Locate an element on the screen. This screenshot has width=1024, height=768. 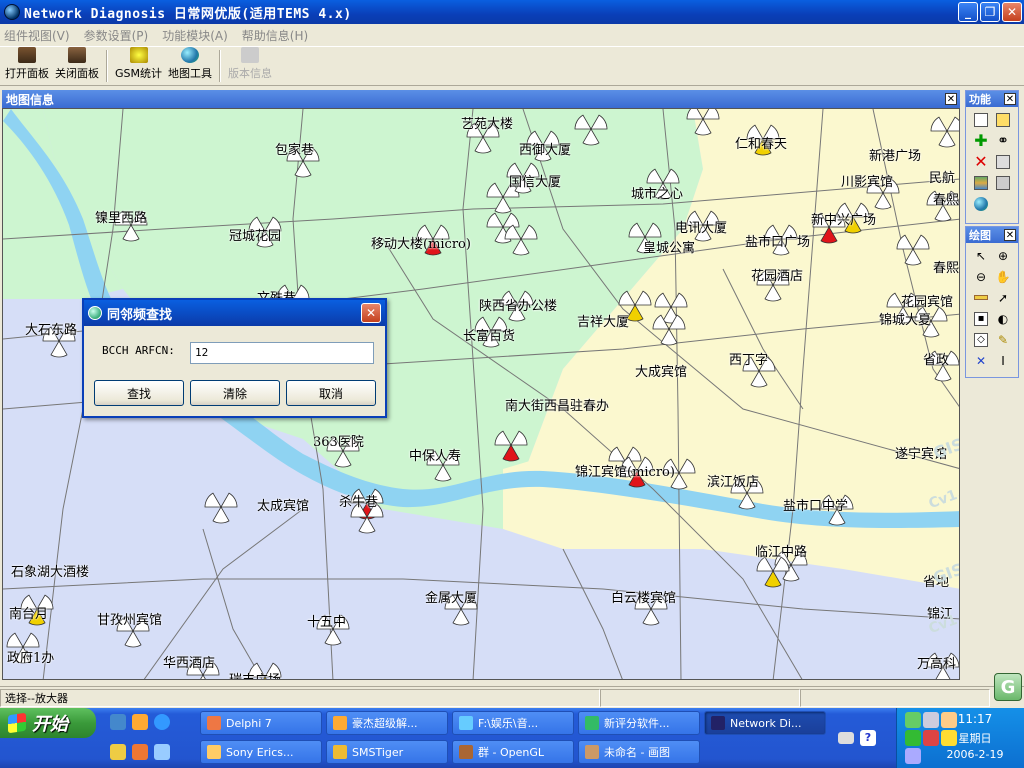
globe-icon is located at coordinates (190, 55).